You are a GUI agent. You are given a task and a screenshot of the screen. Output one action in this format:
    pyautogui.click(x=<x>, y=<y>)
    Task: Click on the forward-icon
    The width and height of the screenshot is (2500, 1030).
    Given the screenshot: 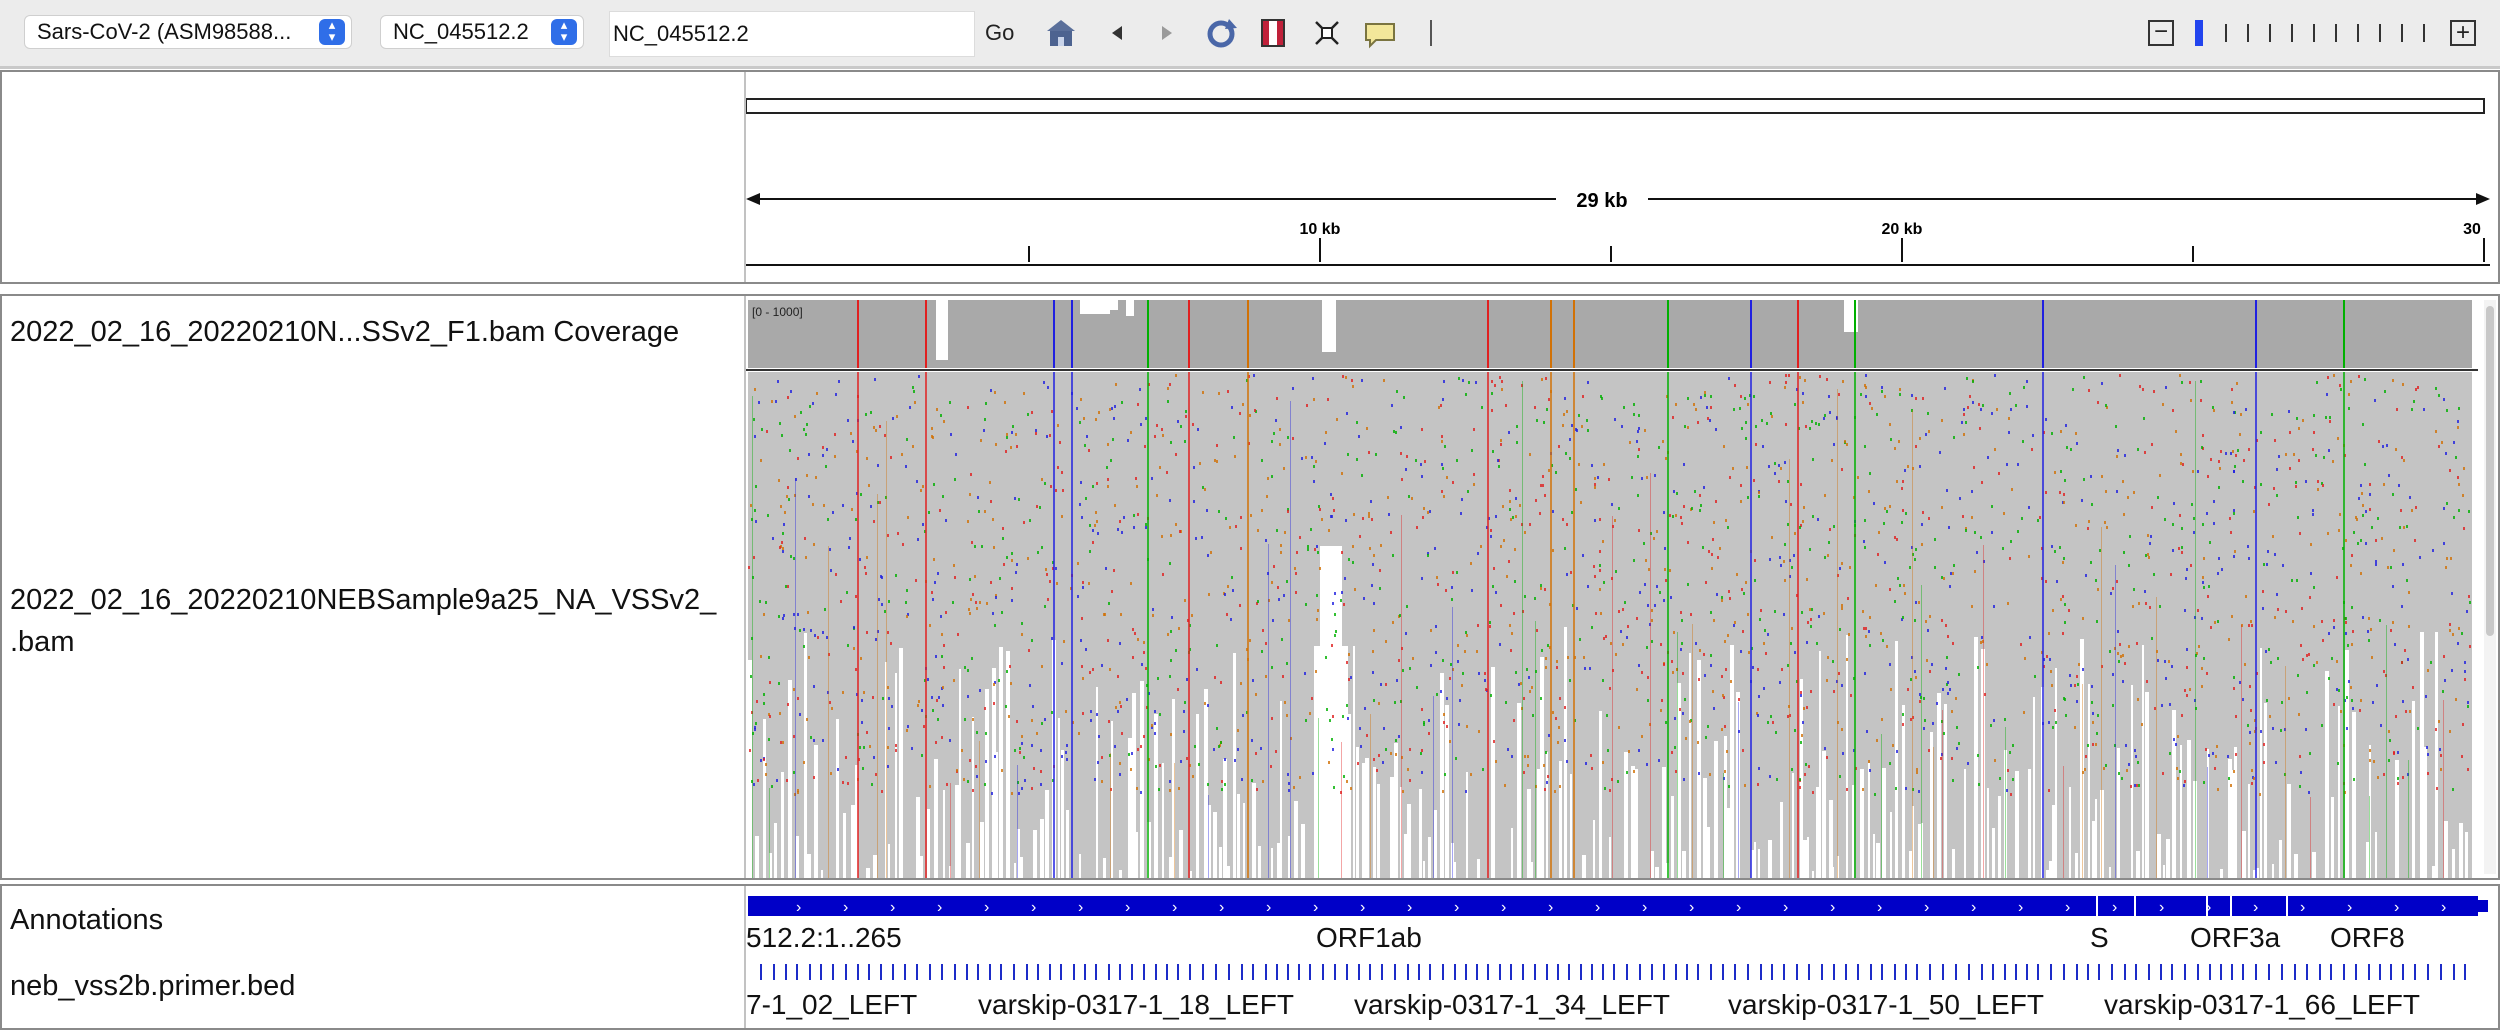 What is the action you would take?
    pyautogui.click(x=1167, y=33)
    